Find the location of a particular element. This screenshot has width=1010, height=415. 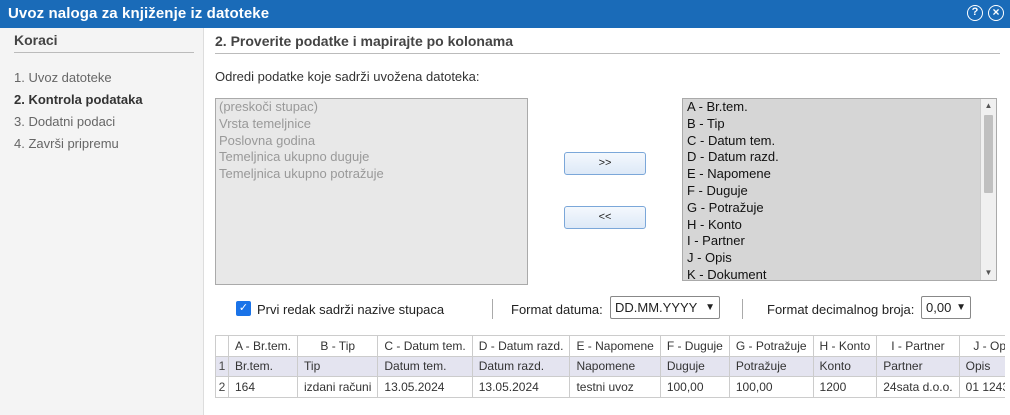

title-bar: Uvoz naloga za knjiženje iz datoteke ? × is located at coordinates (505, 14).